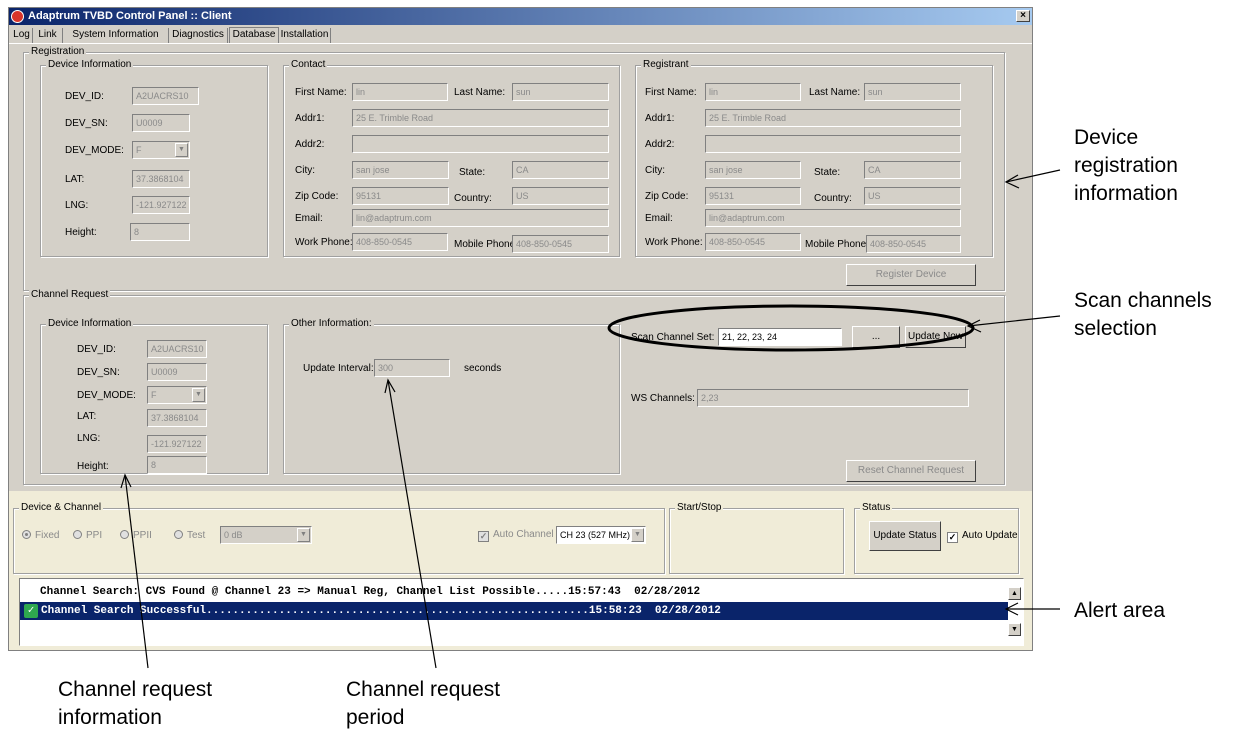 The image size is (1241, 737). What do you see at coordinates (791, 328) in the screenshot?
I see `scan-highlight-ellipse` at bounding box center [791, 328].